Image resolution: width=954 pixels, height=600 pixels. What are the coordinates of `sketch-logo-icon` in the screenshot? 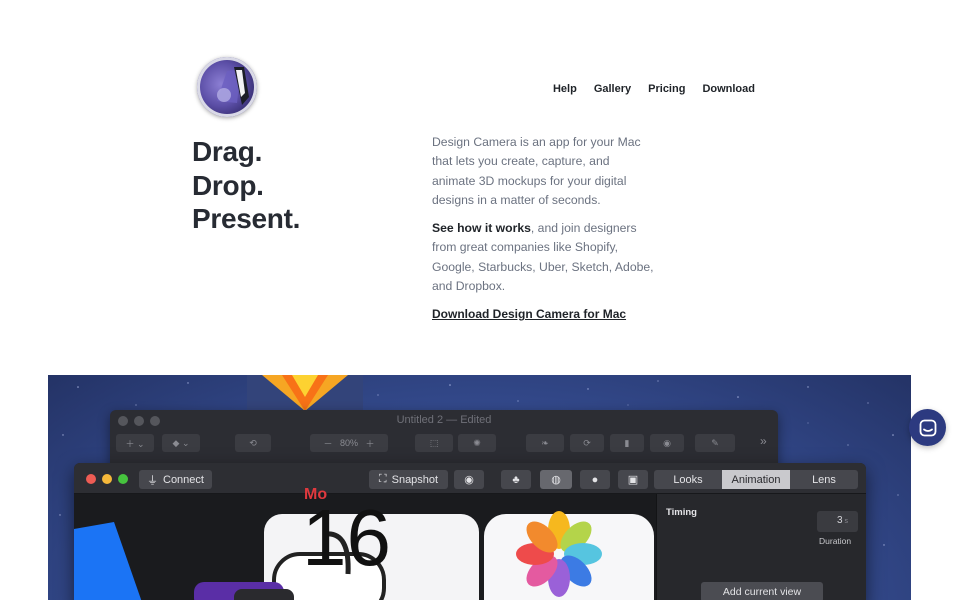 It's located at (305, 393).